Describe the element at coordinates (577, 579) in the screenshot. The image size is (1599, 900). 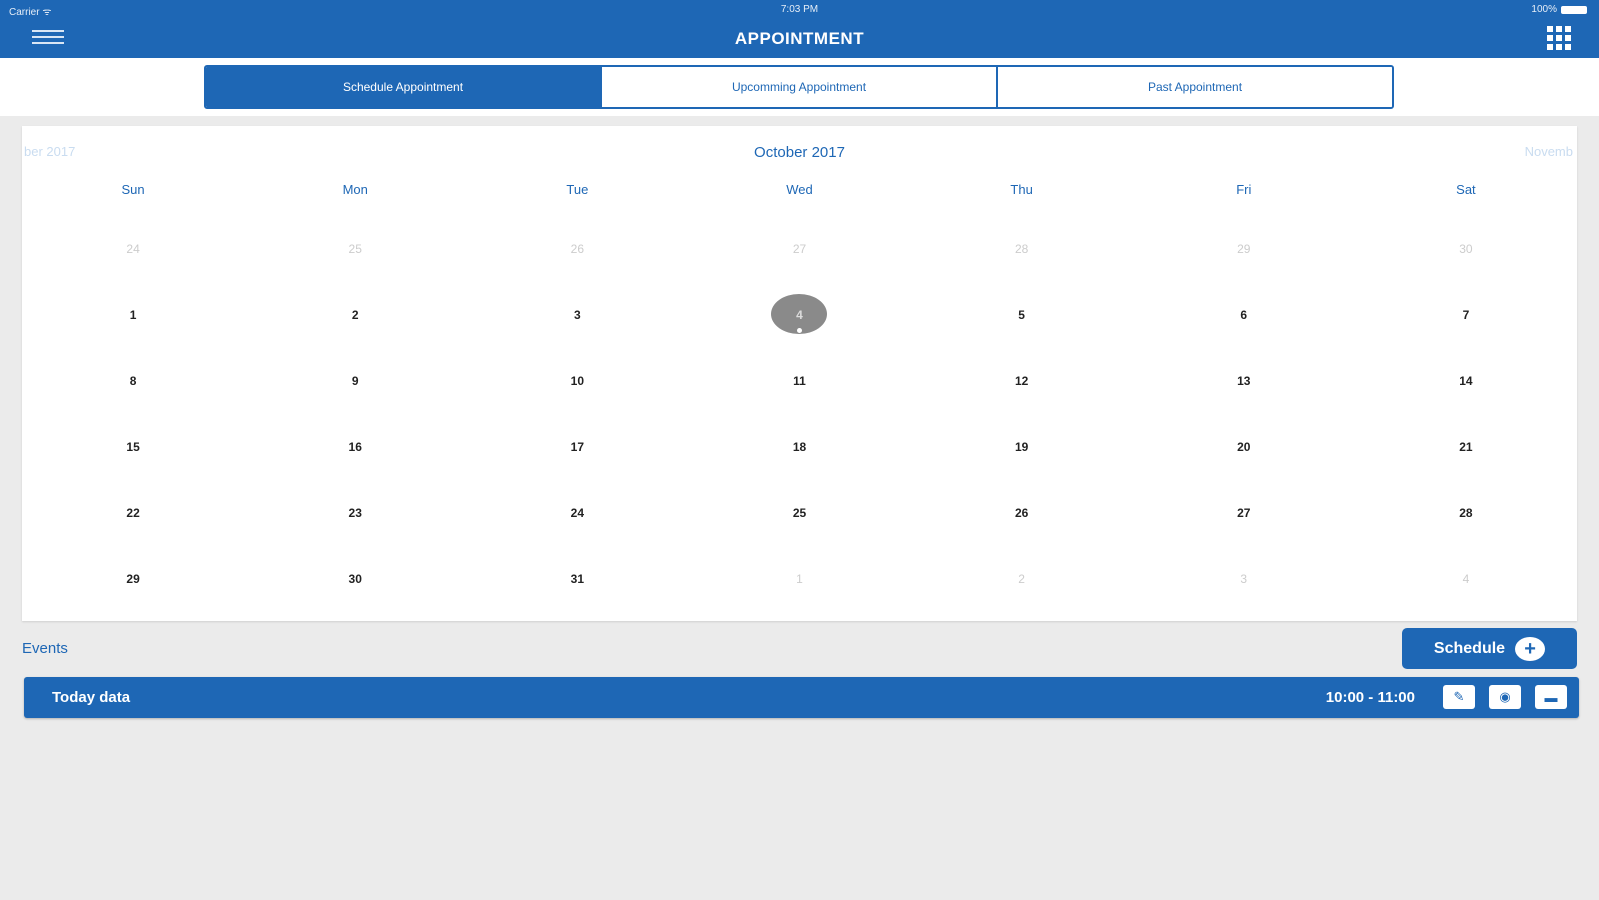
I see `calendar-day: 31` at that location.